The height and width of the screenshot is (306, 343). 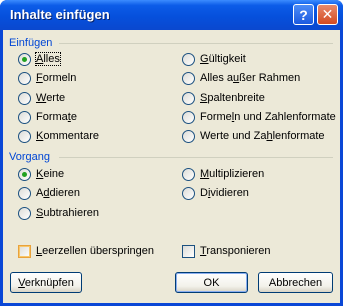 What do you see at coordinates (235, 251) in the screenshot?
I see `checkbox-transponieren-label: Transponieren` at bounding box center [235, 251].